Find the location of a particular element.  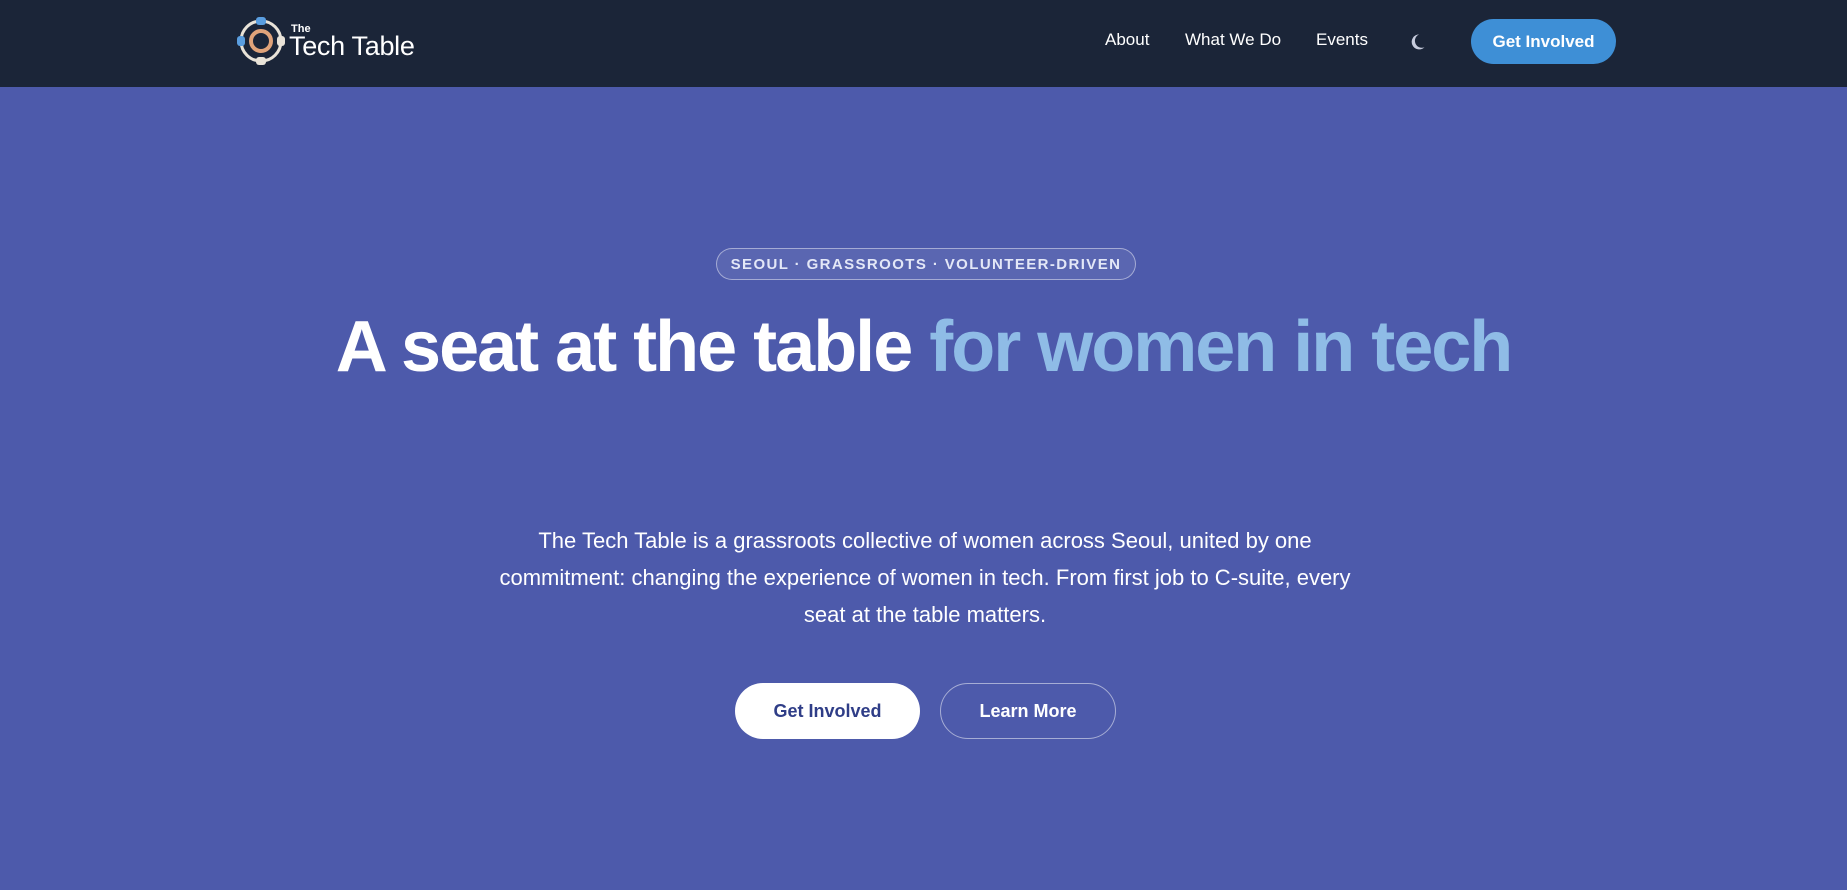

hero-get-involved-button: Get Involved is located at coordinates (827, 711).